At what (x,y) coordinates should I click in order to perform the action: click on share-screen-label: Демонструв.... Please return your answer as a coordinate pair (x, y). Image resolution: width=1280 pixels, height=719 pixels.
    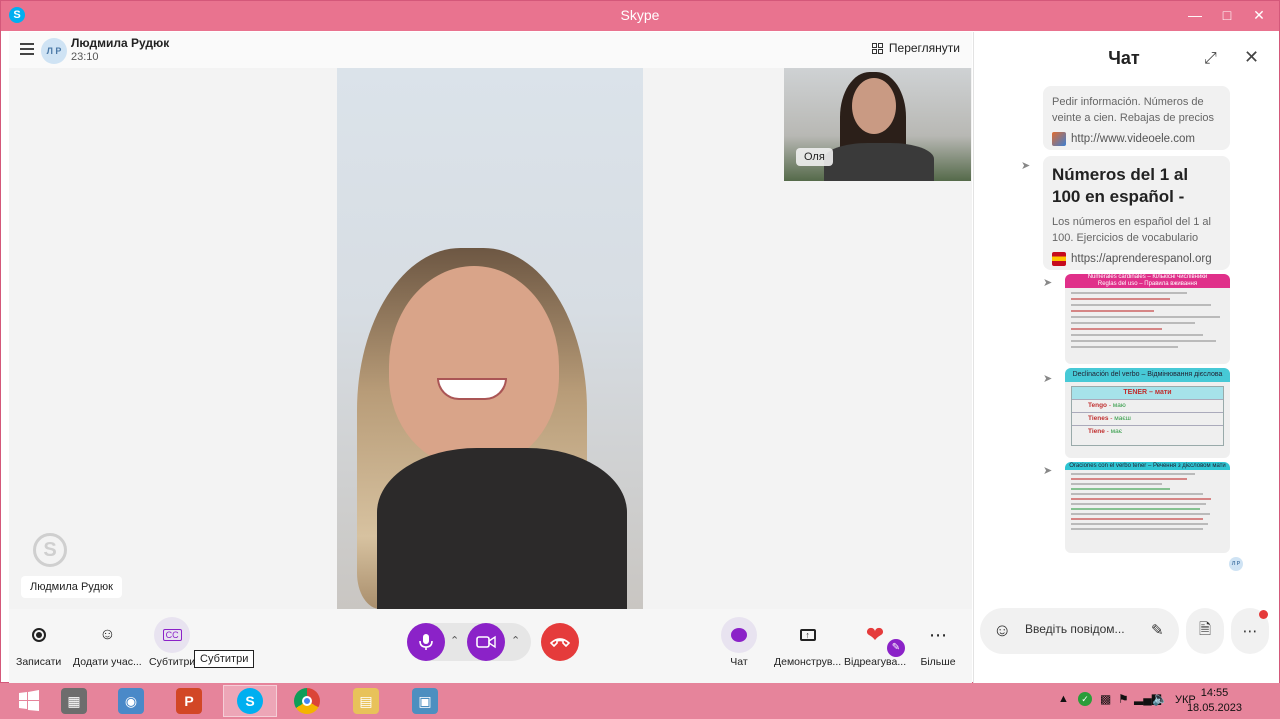
    Looking at the image, I should click on (808, 662).